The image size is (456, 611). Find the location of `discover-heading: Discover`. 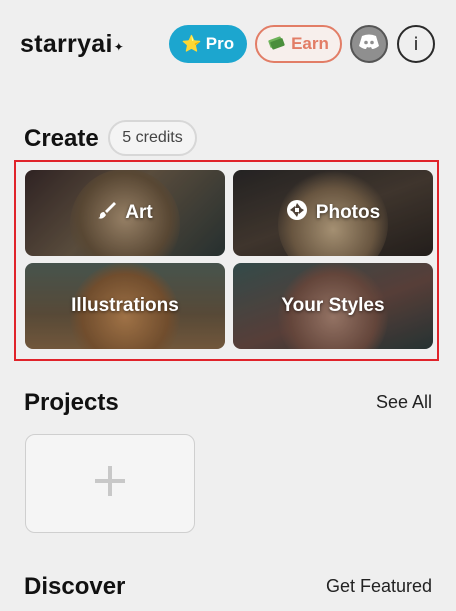

discover-heading: Discover is located at coordinates (75, 586).